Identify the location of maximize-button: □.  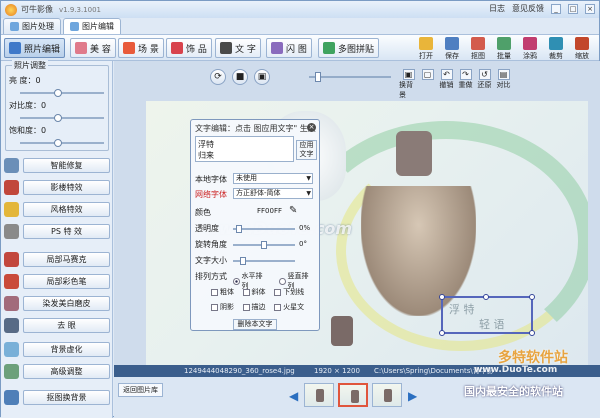
(573, 8).